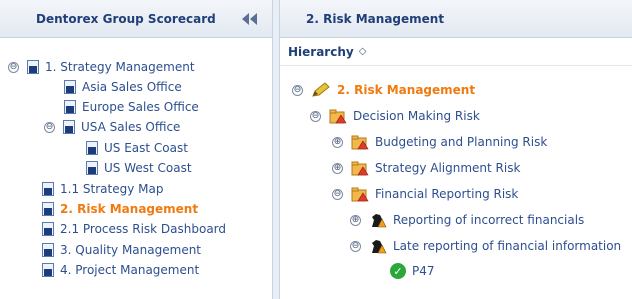 The image size is (632, 299). I want to click on hierarchy-row-strategy-alignment-risk: ⊕ Strategy Alignment Risk, so click(426, 168).